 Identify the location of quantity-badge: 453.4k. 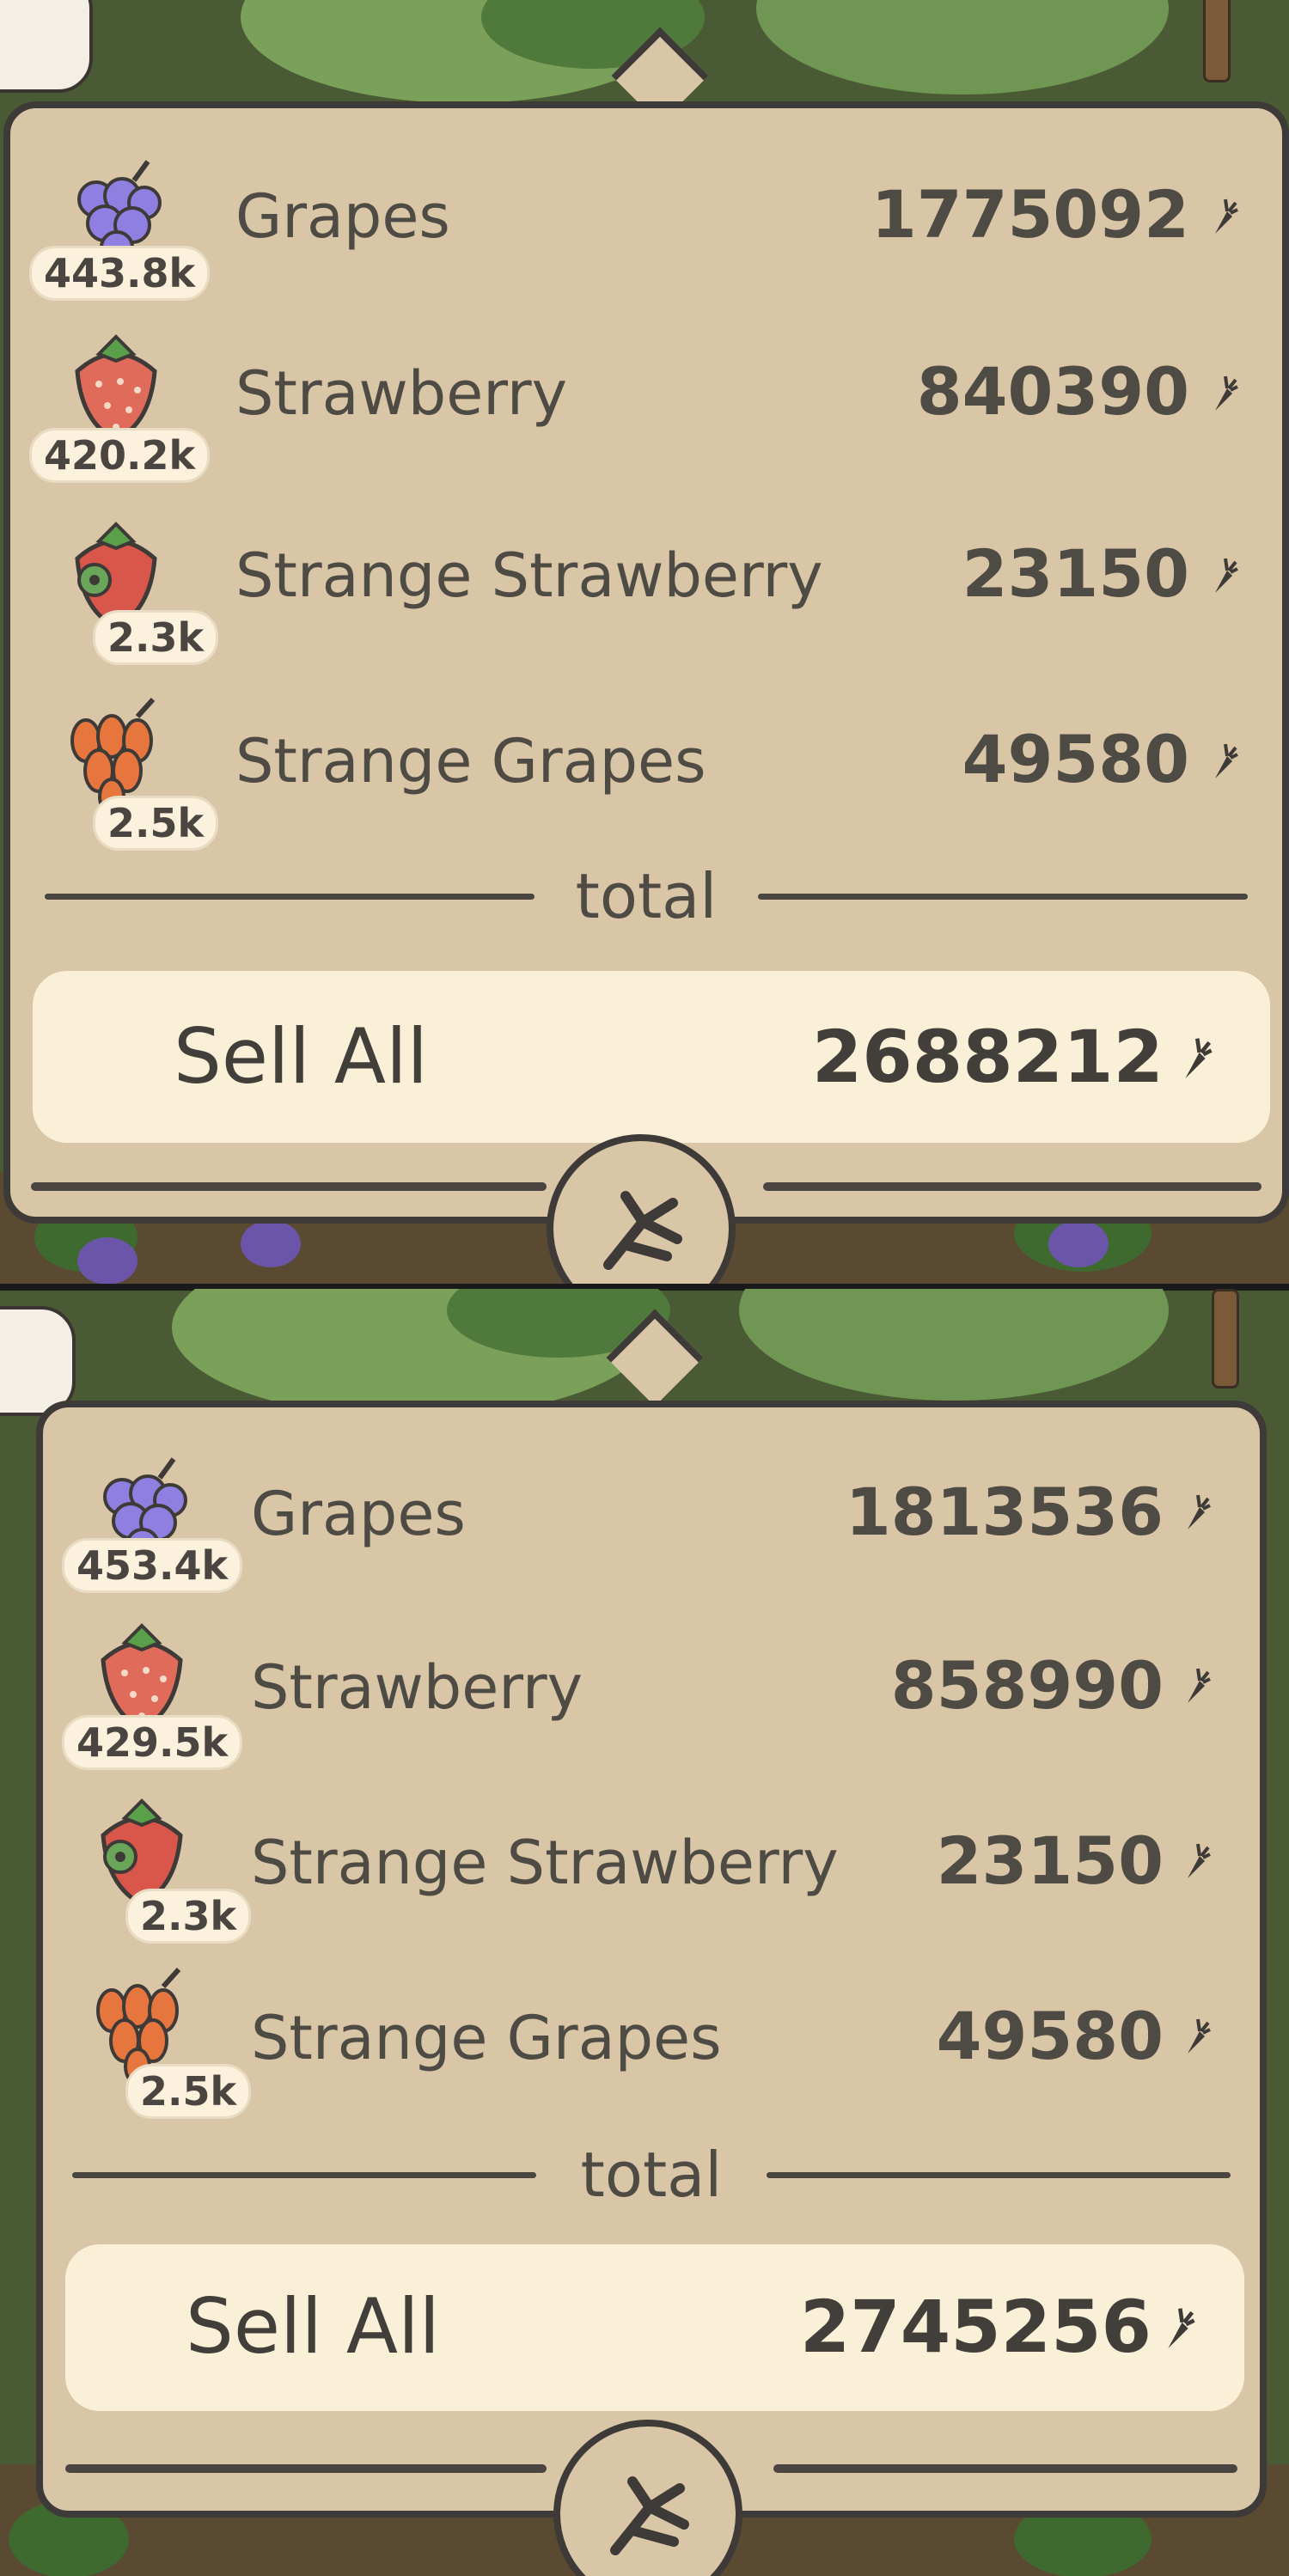
(152, 1565).